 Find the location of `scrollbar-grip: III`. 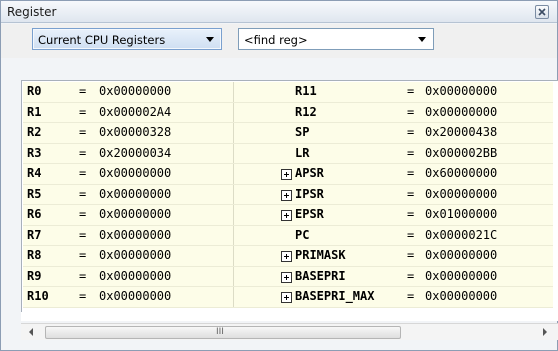

scrollbar-grip: III is located at coordinates (220, 332).